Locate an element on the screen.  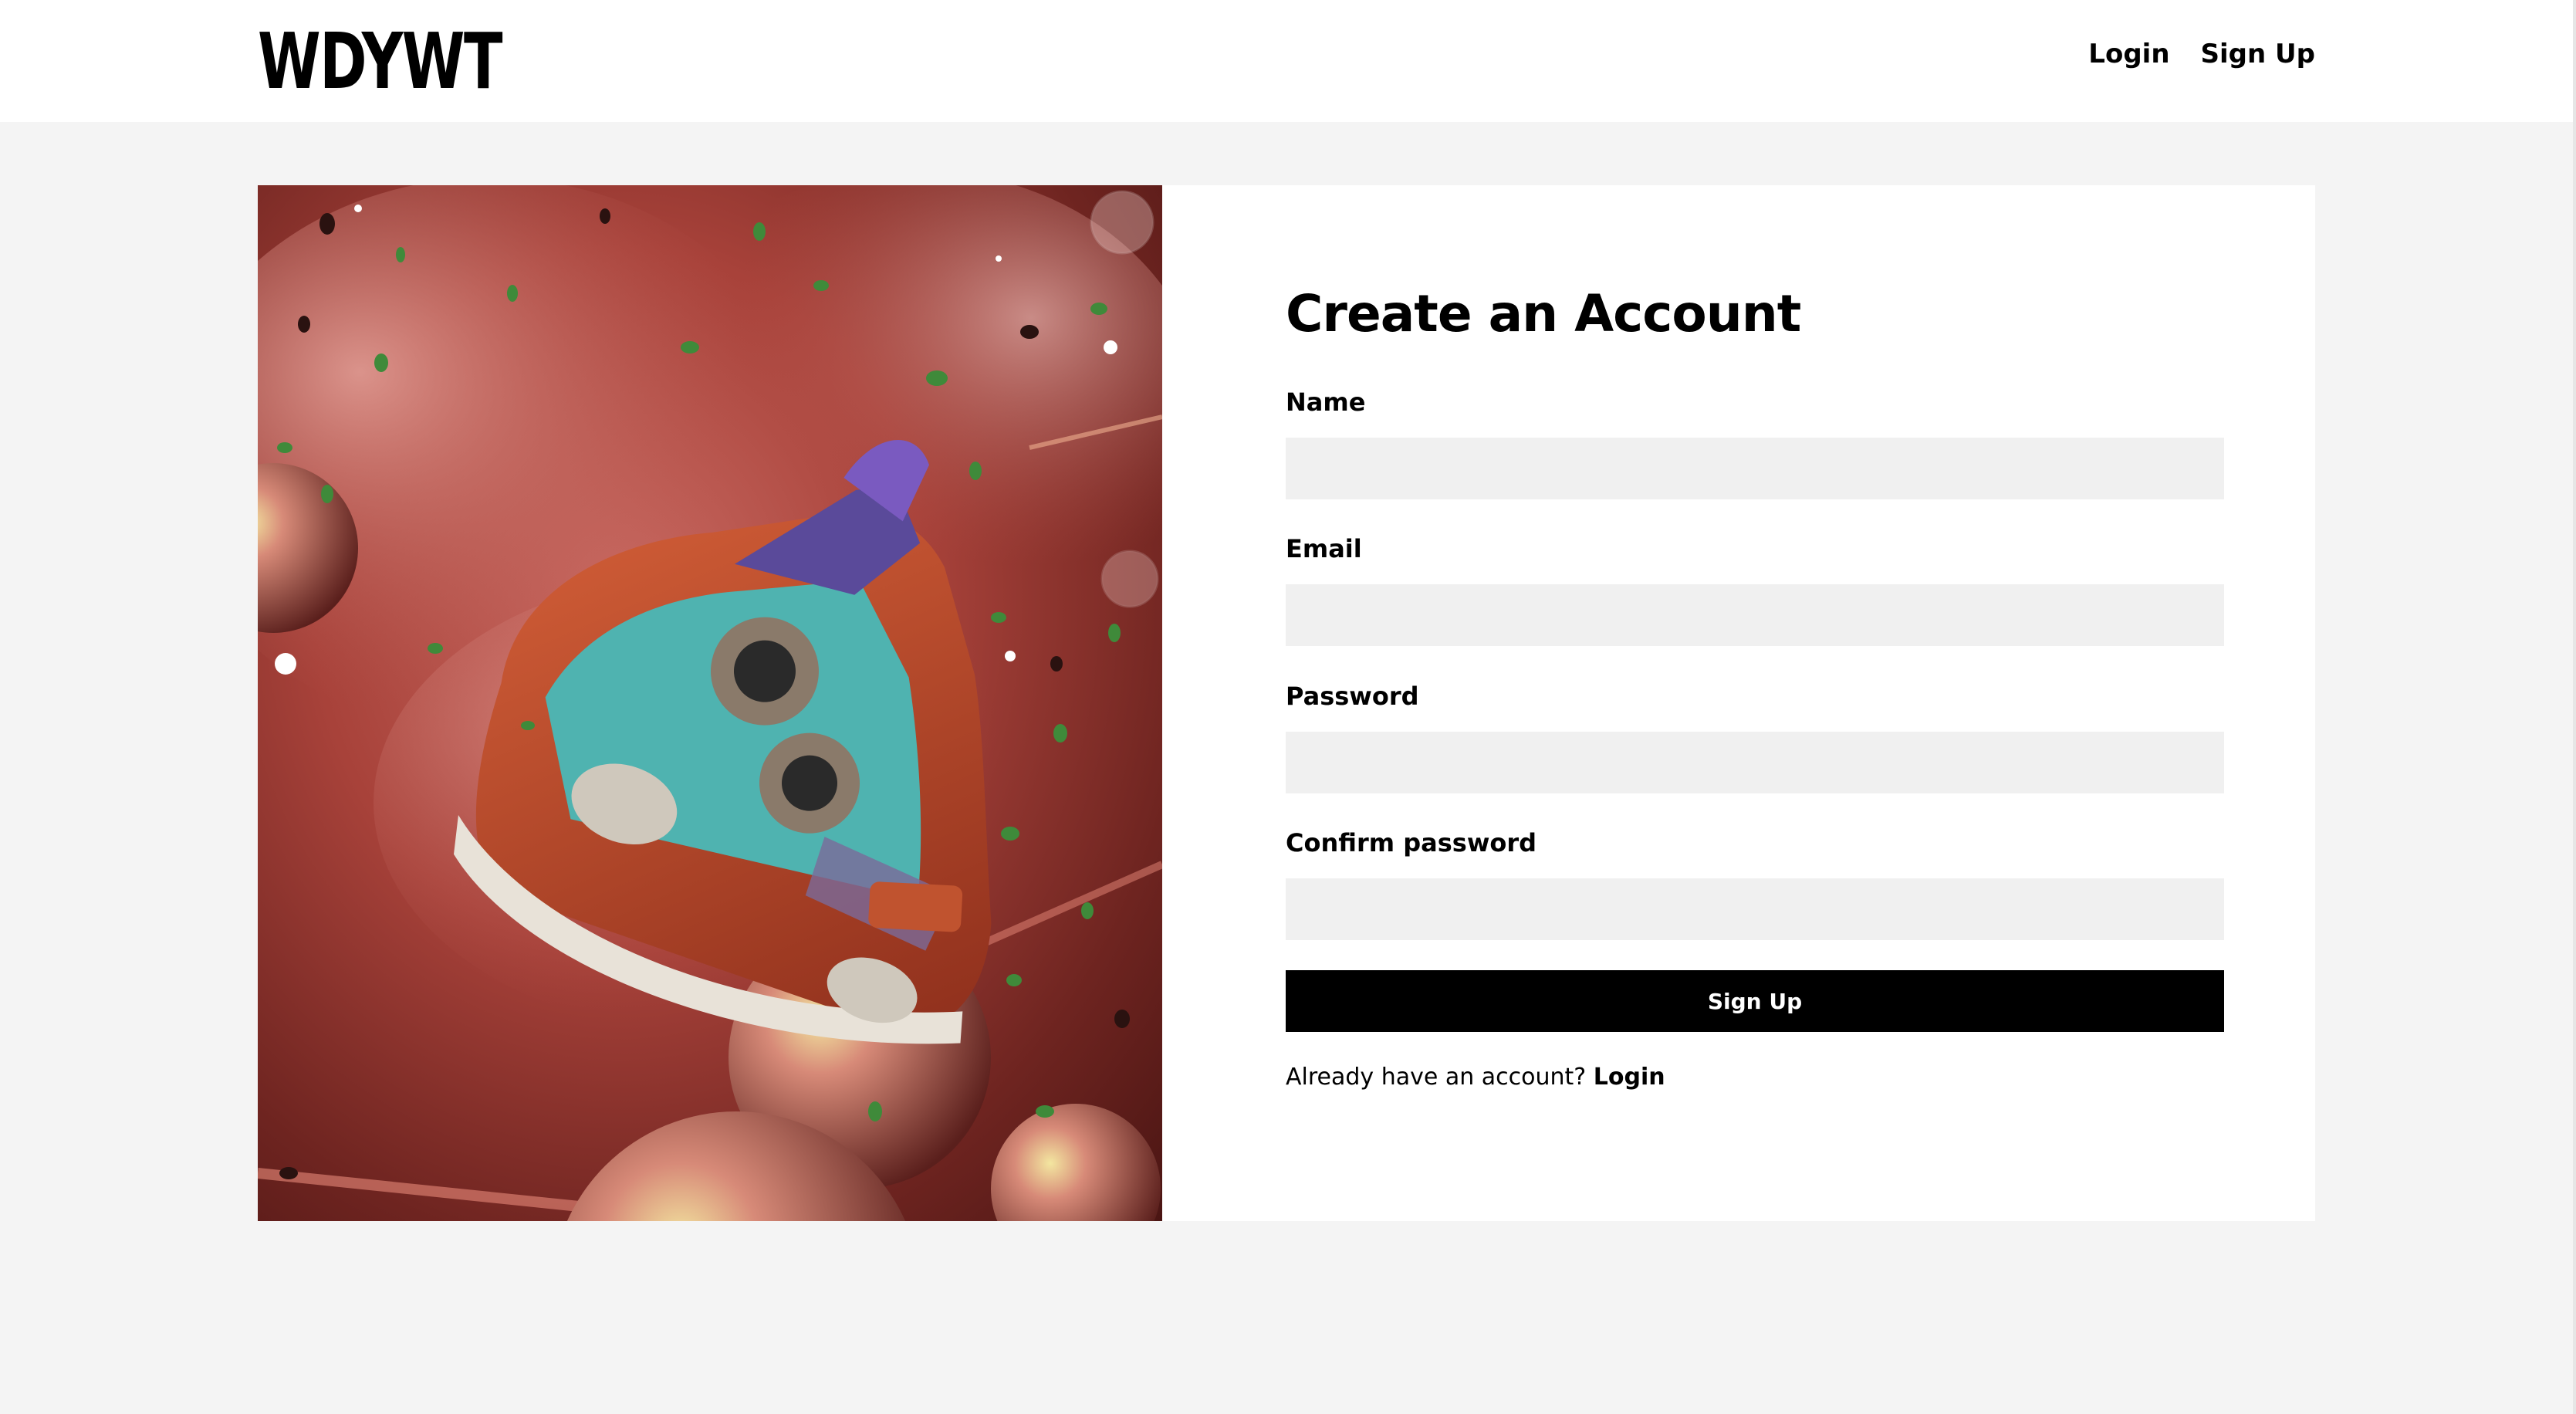
login-prompt-text: Already have an account? is located at coordinates (1436, 1078).